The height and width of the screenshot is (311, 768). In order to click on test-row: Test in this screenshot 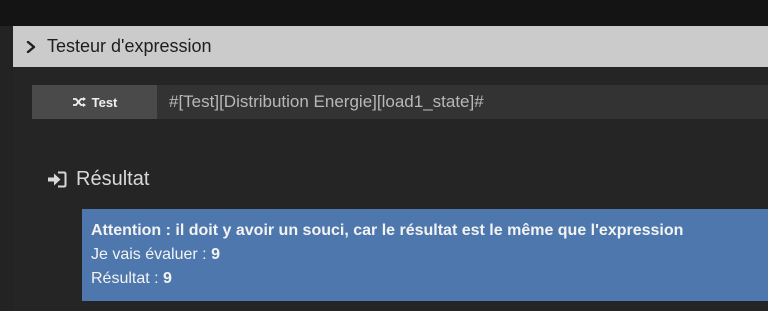, I will do `click(400, 102)`.